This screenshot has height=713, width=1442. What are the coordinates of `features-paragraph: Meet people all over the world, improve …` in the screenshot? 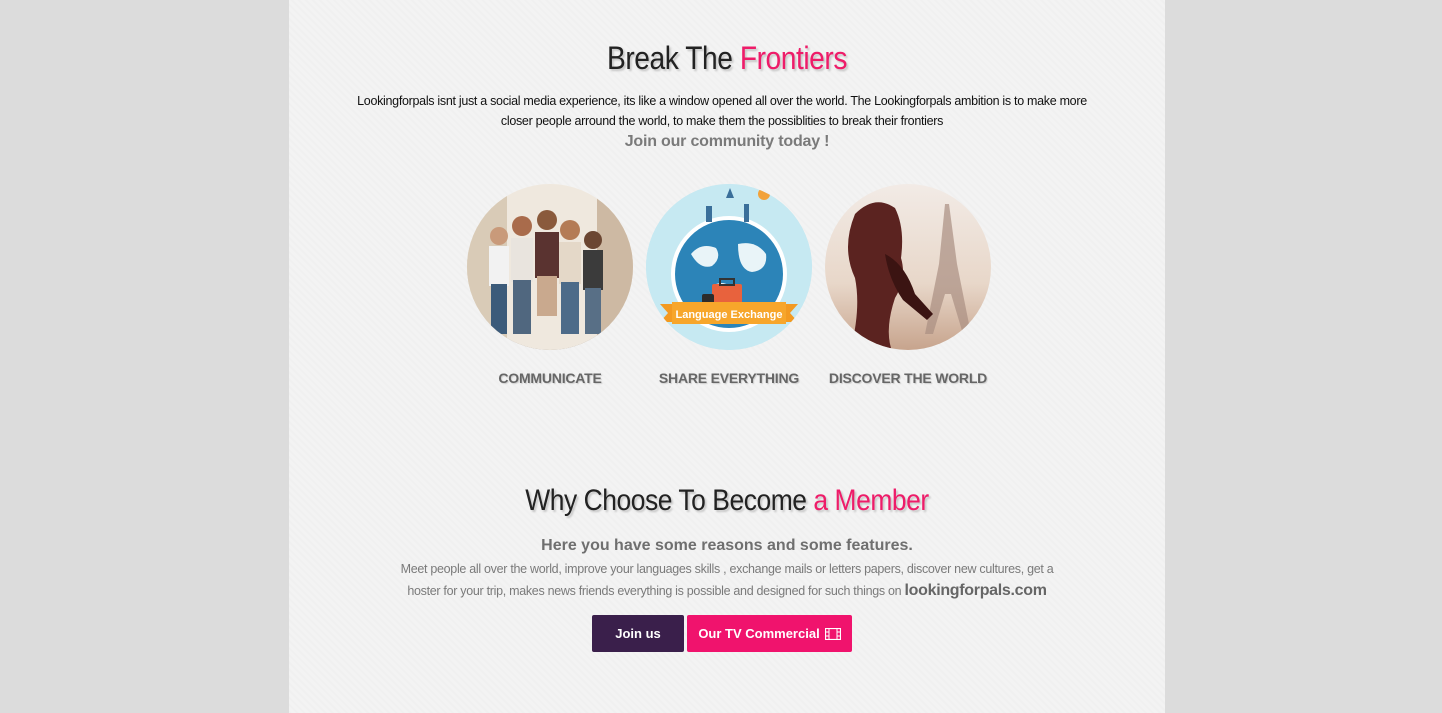 It's located at (727, 580).